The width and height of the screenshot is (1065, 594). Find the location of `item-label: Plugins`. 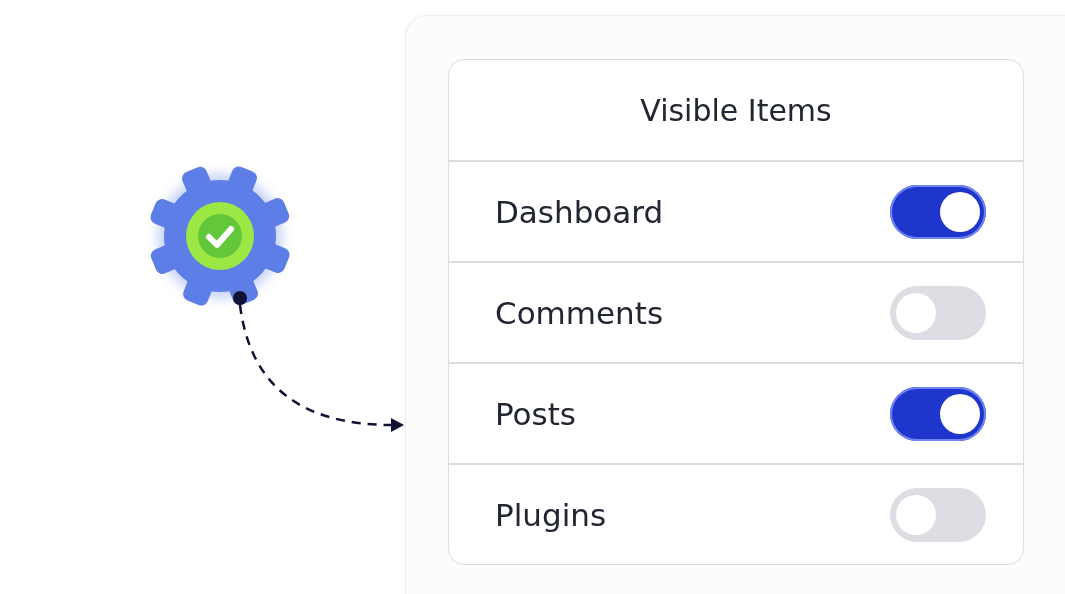

item-label: Plugins is located at coordinates (551, 514).